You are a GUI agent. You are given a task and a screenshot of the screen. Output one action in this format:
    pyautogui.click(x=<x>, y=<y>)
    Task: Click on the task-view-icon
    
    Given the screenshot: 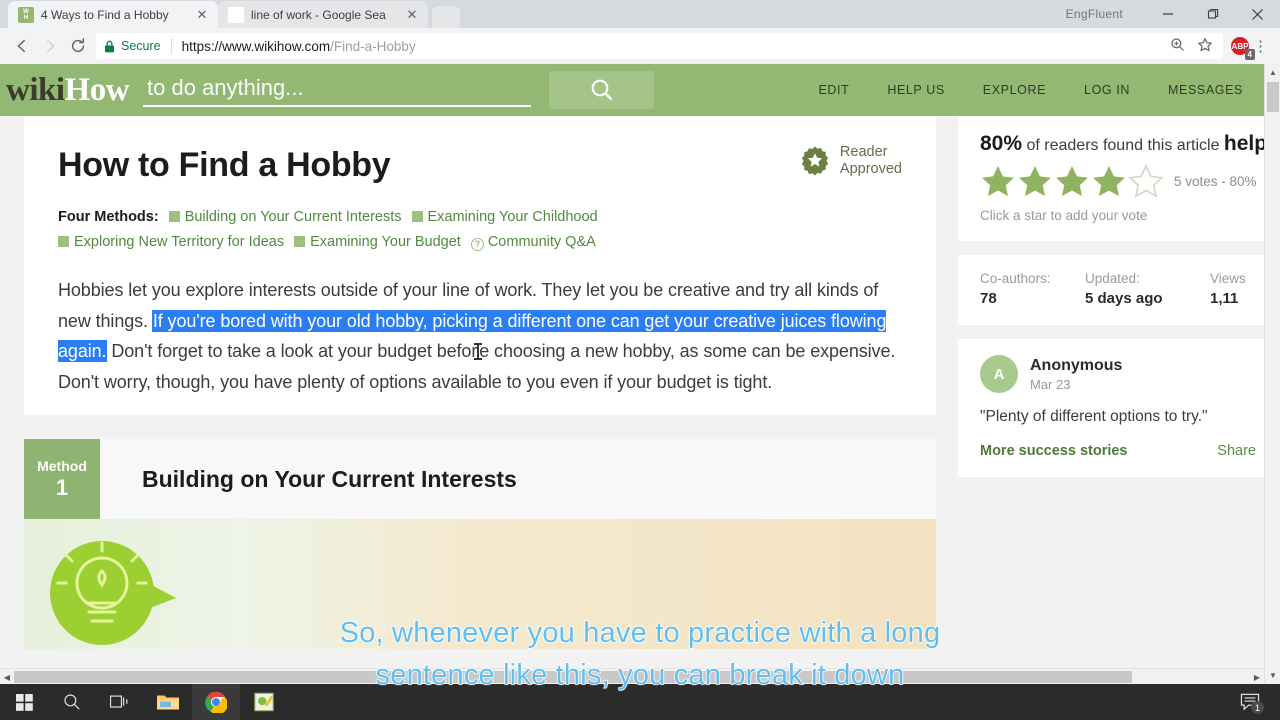 What is the action you would take?
    pyautogui.click(x=120, y=702)
    